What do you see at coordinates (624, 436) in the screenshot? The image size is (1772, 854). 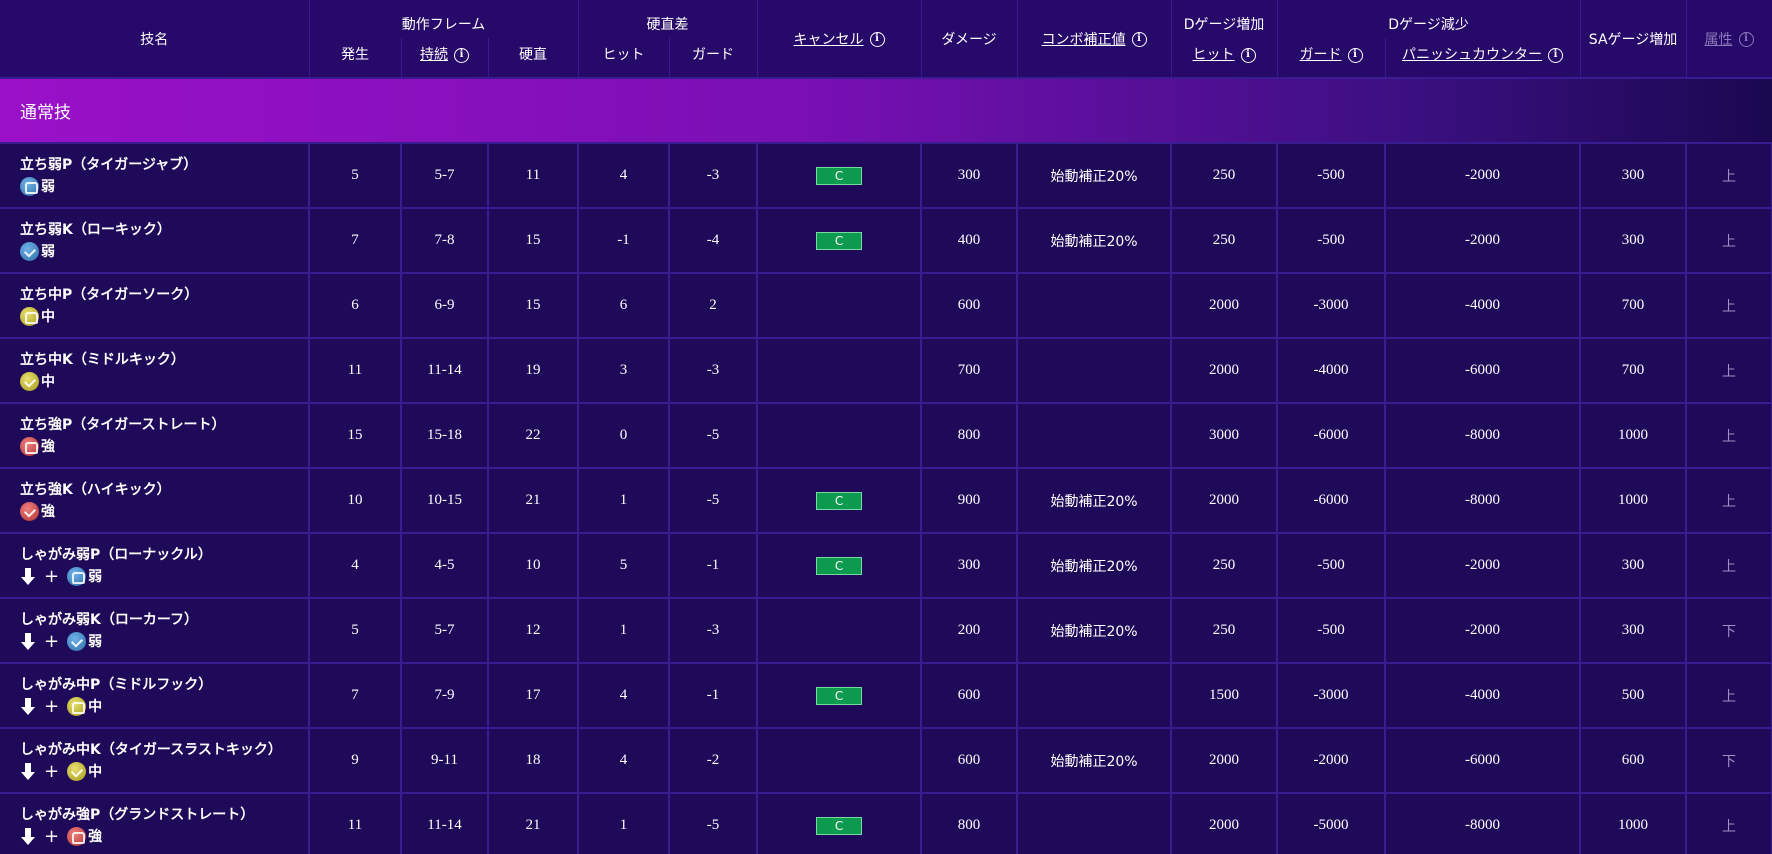 I see `on-hit-cell: 0` at bounding box center [624, 436].